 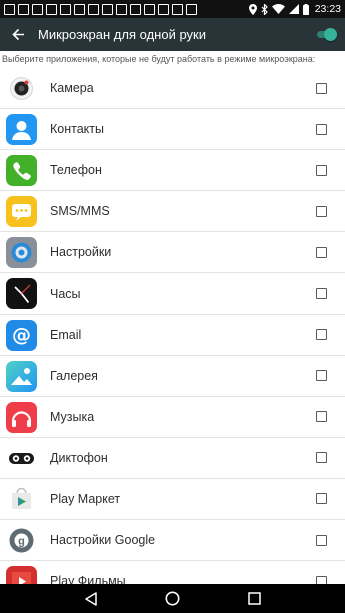 I want to click on app-label: Часы, so click(x=65, y=293).